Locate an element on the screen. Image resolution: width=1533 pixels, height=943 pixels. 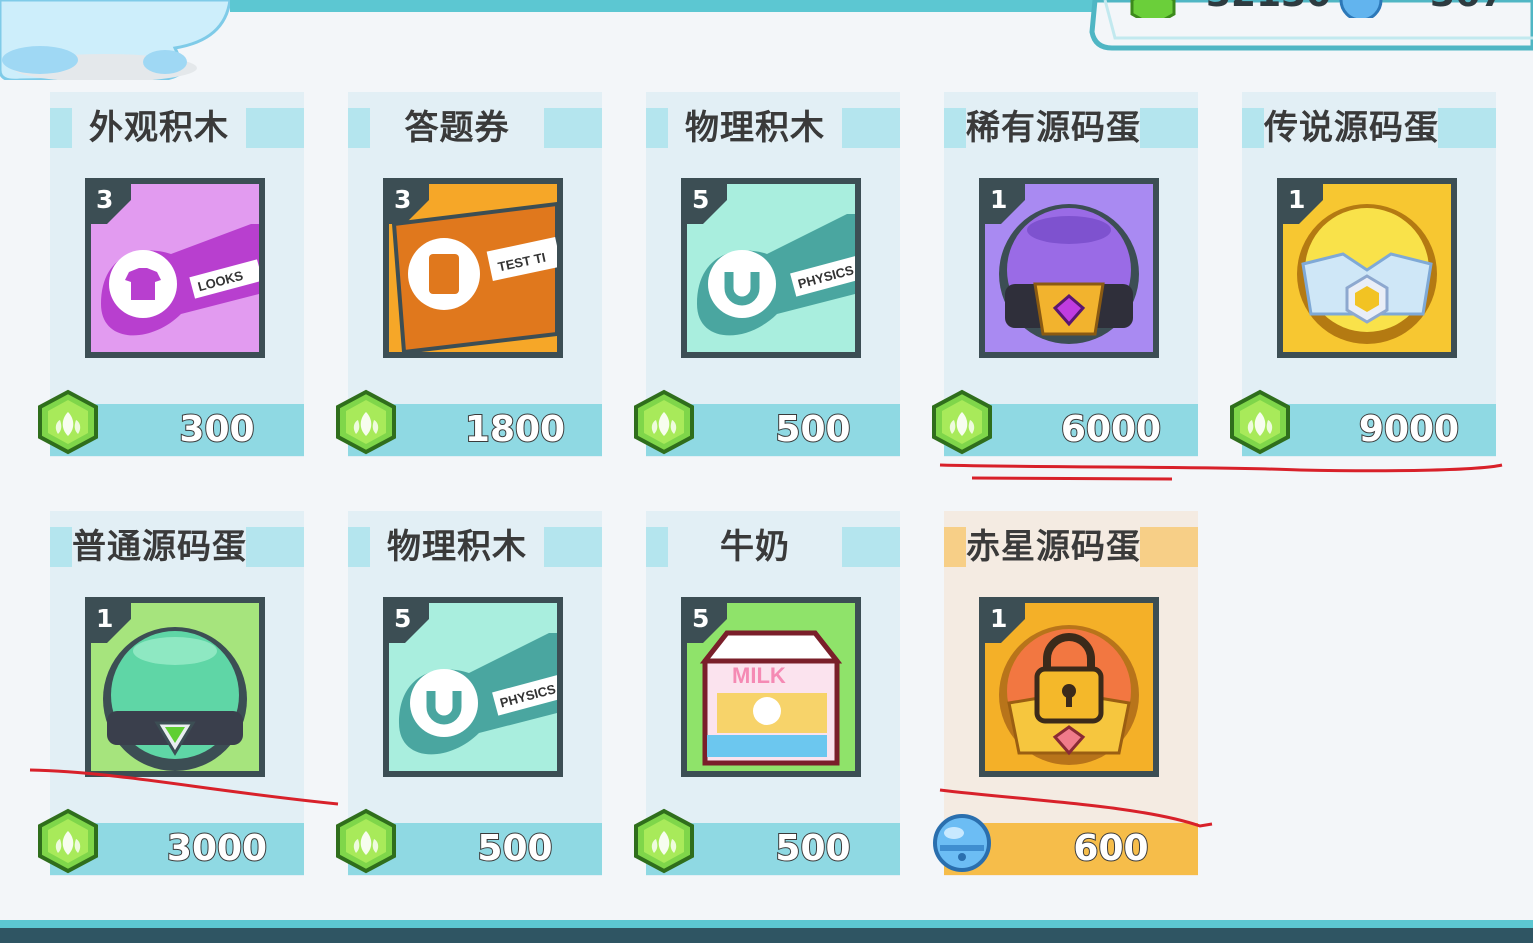
item-title-bar: 传说源码蛋 is located at coordinates (1369, 128).